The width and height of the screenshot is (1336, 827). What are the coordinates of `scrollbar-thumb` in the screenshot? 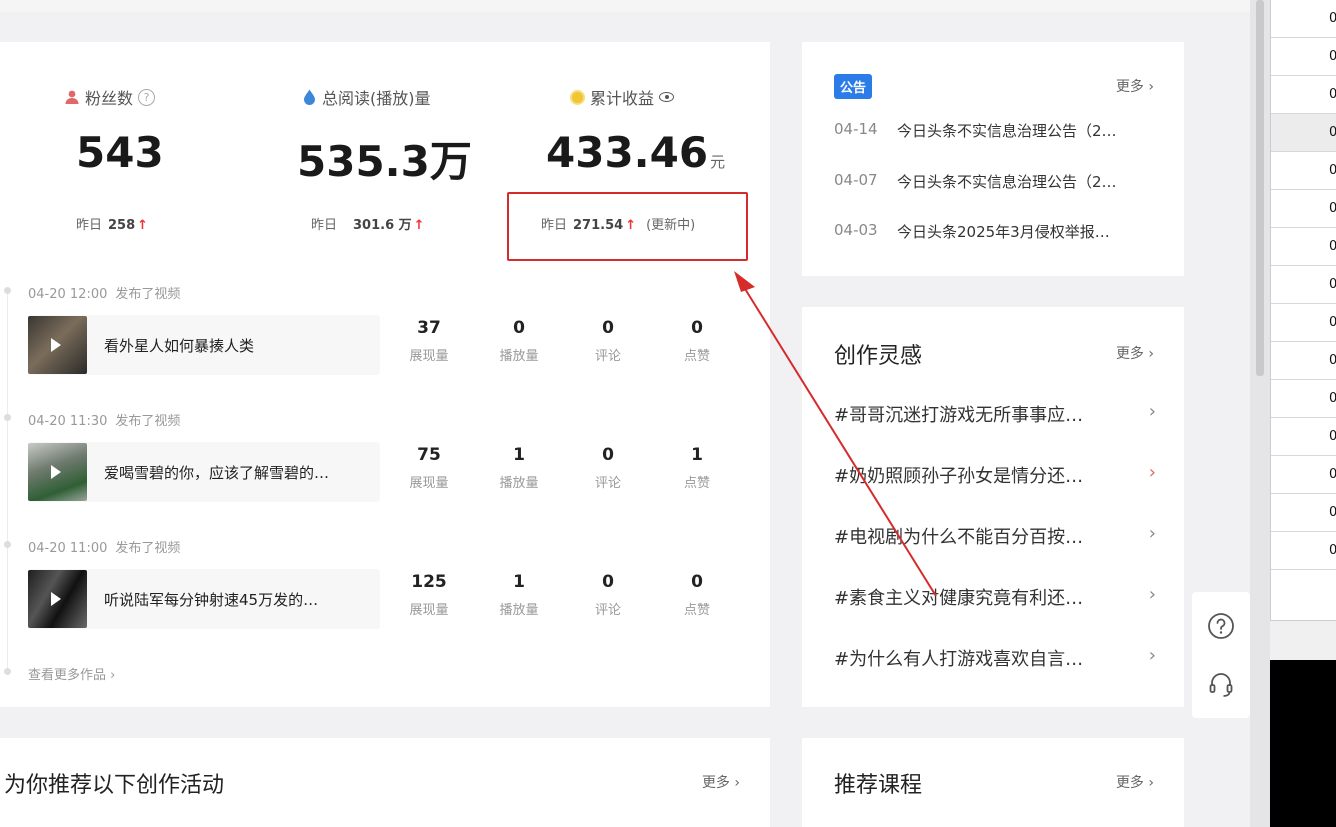 It's located at (1260, 188).